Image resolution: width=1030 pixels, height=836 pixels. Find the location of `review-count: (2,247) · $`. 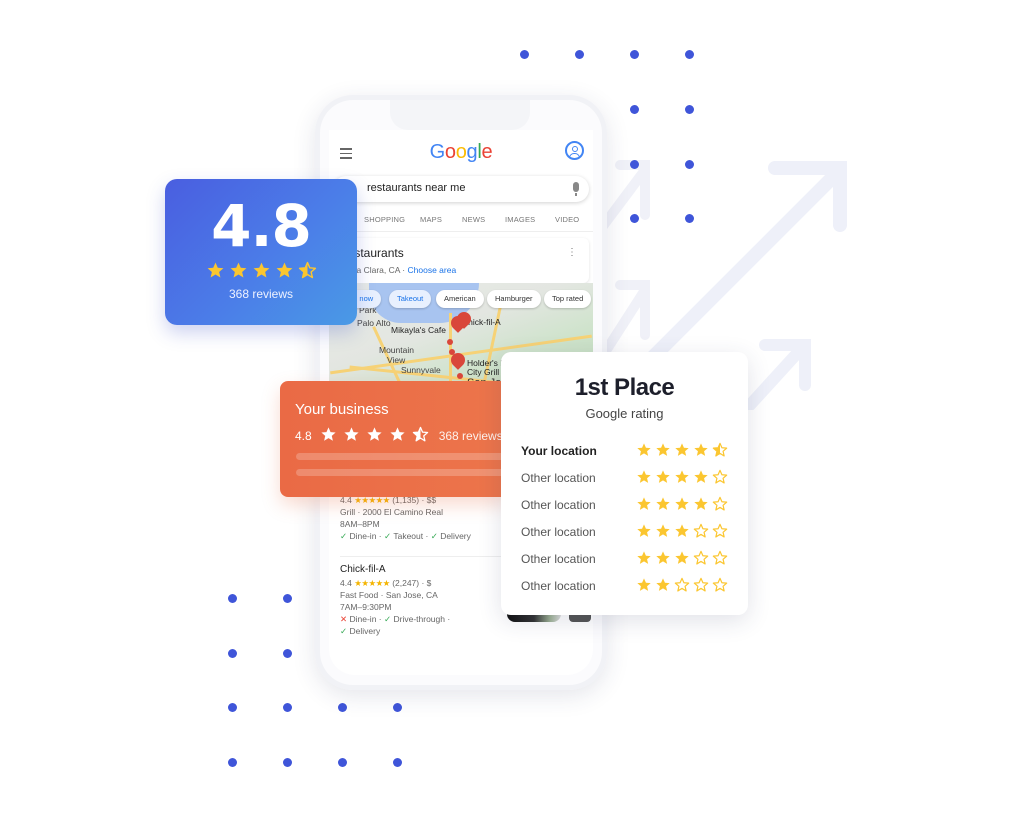

review-count: (2,247) · $ is located at coordinates (412, 583).